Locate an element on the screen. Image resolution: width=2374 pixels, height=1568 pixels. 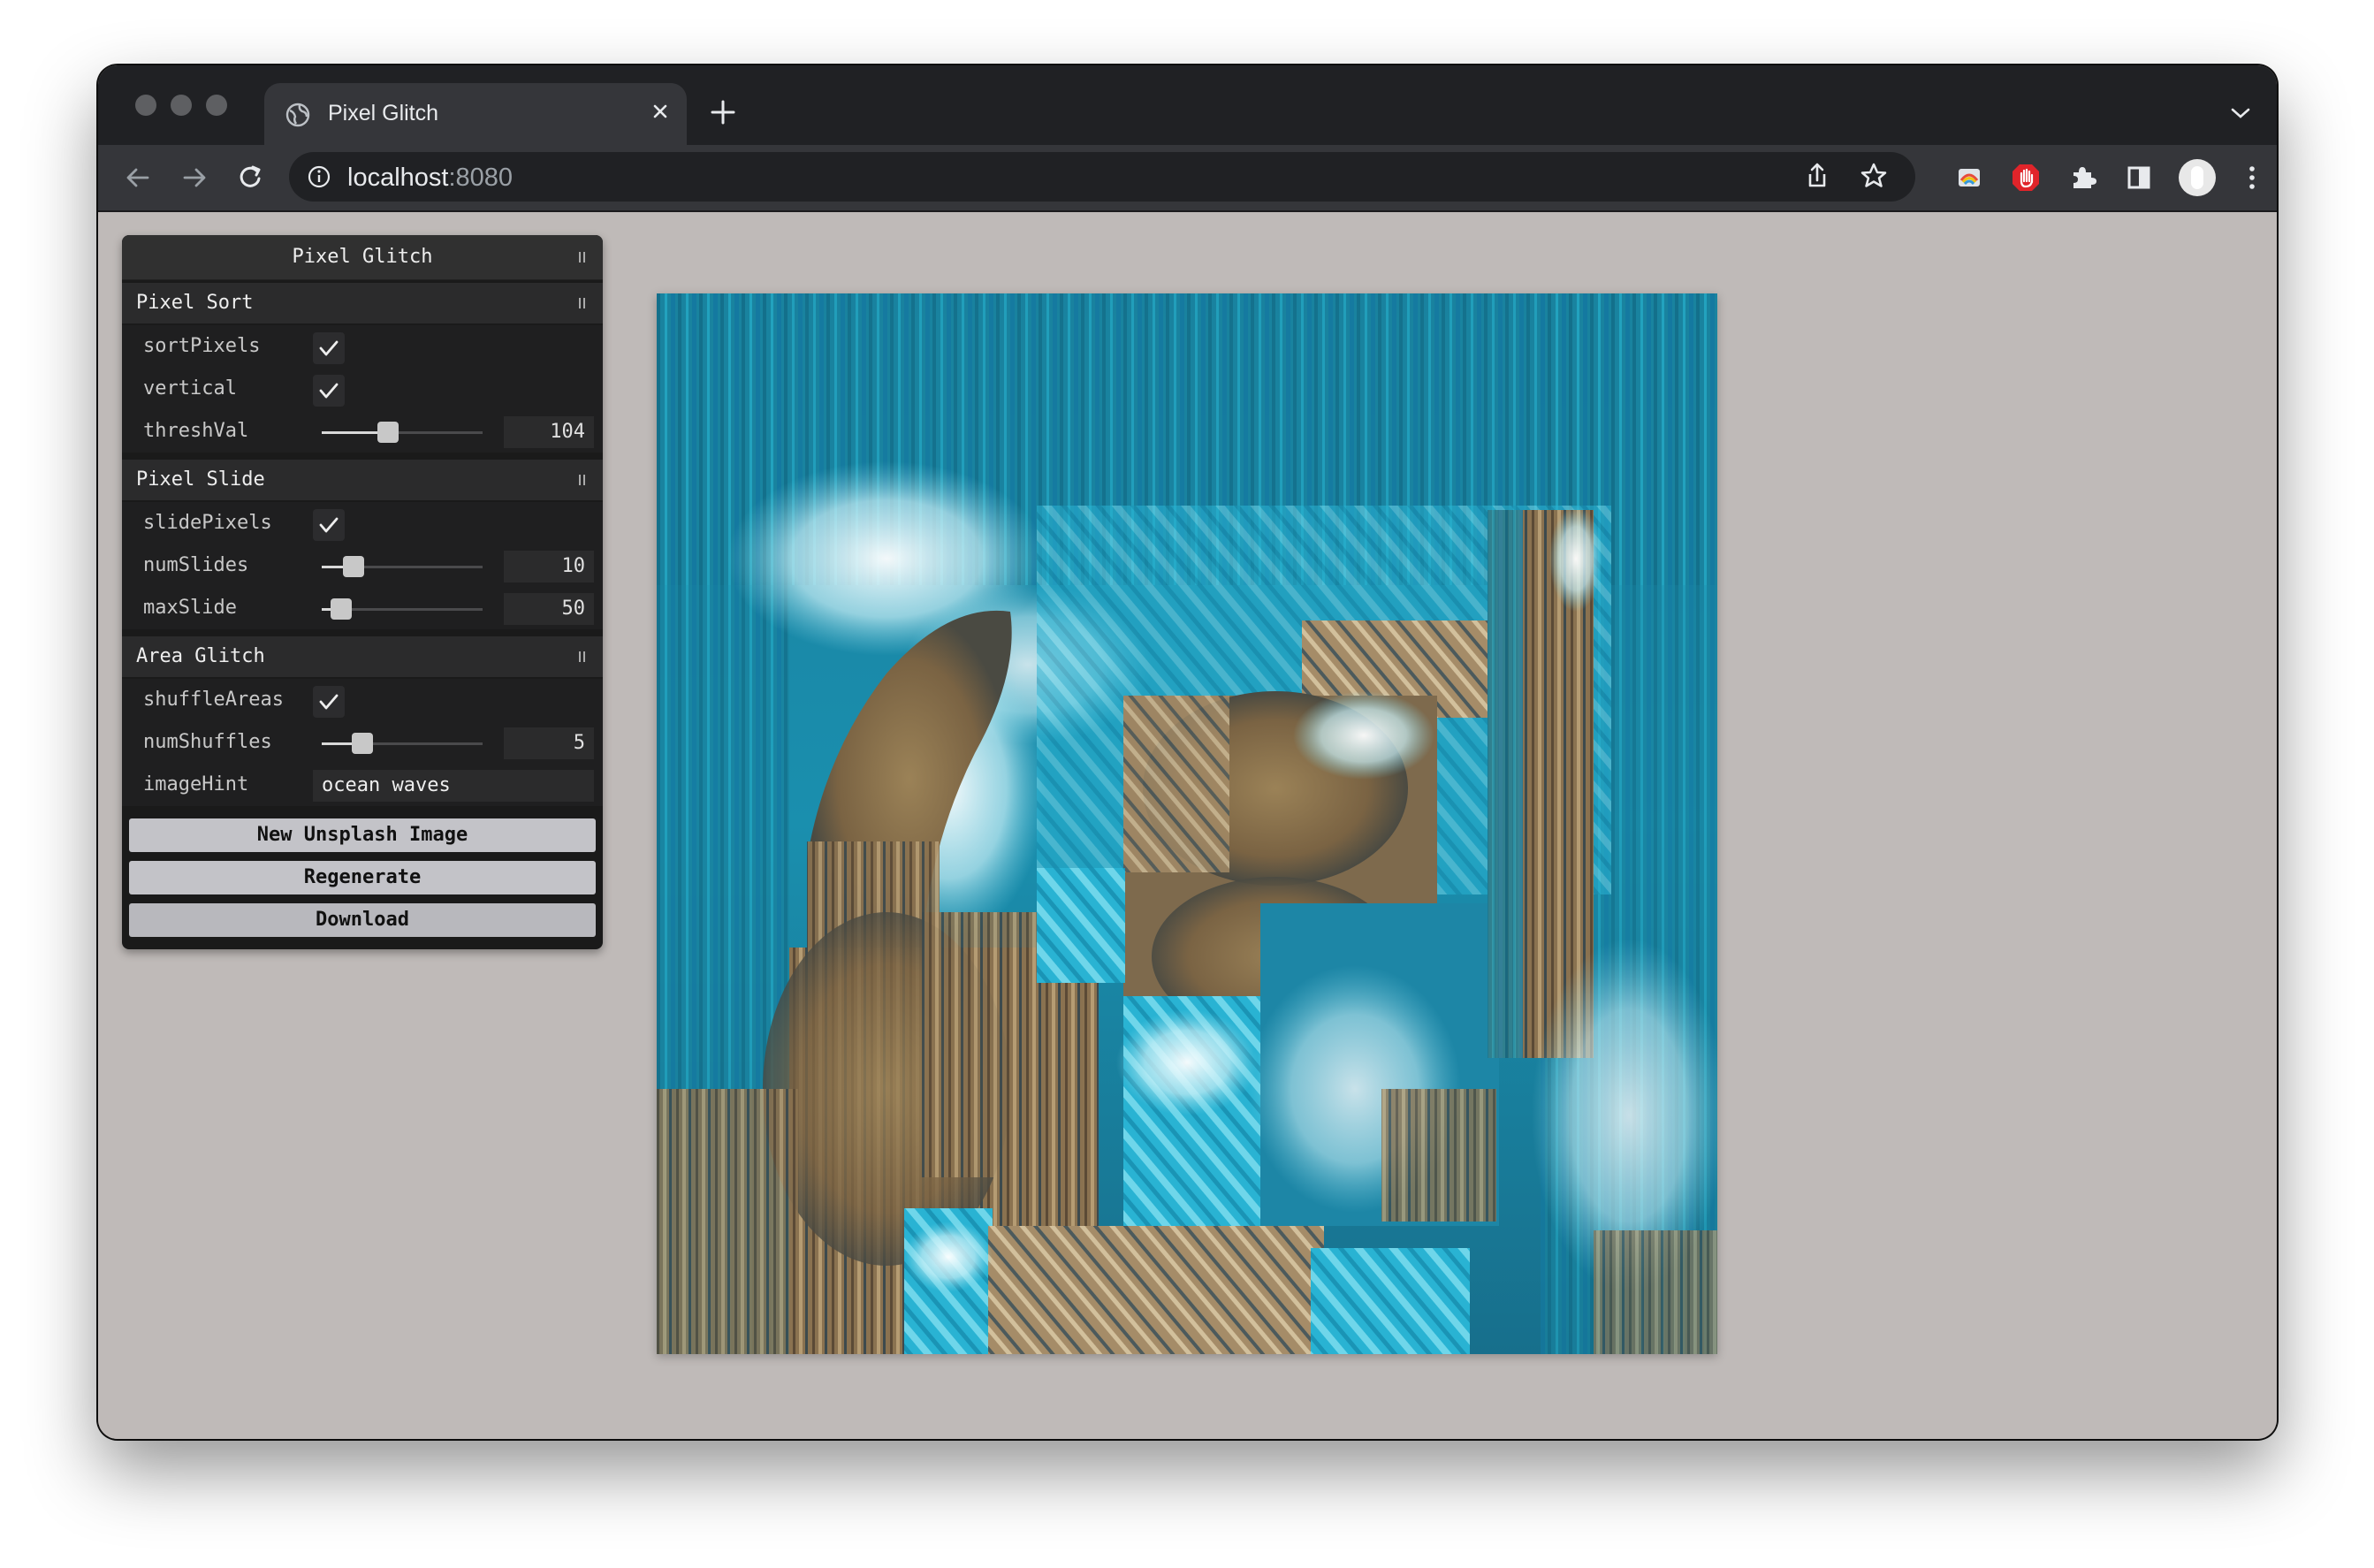
browser-toolbar: localhost:8080 is located at coordinates (1187, 179).